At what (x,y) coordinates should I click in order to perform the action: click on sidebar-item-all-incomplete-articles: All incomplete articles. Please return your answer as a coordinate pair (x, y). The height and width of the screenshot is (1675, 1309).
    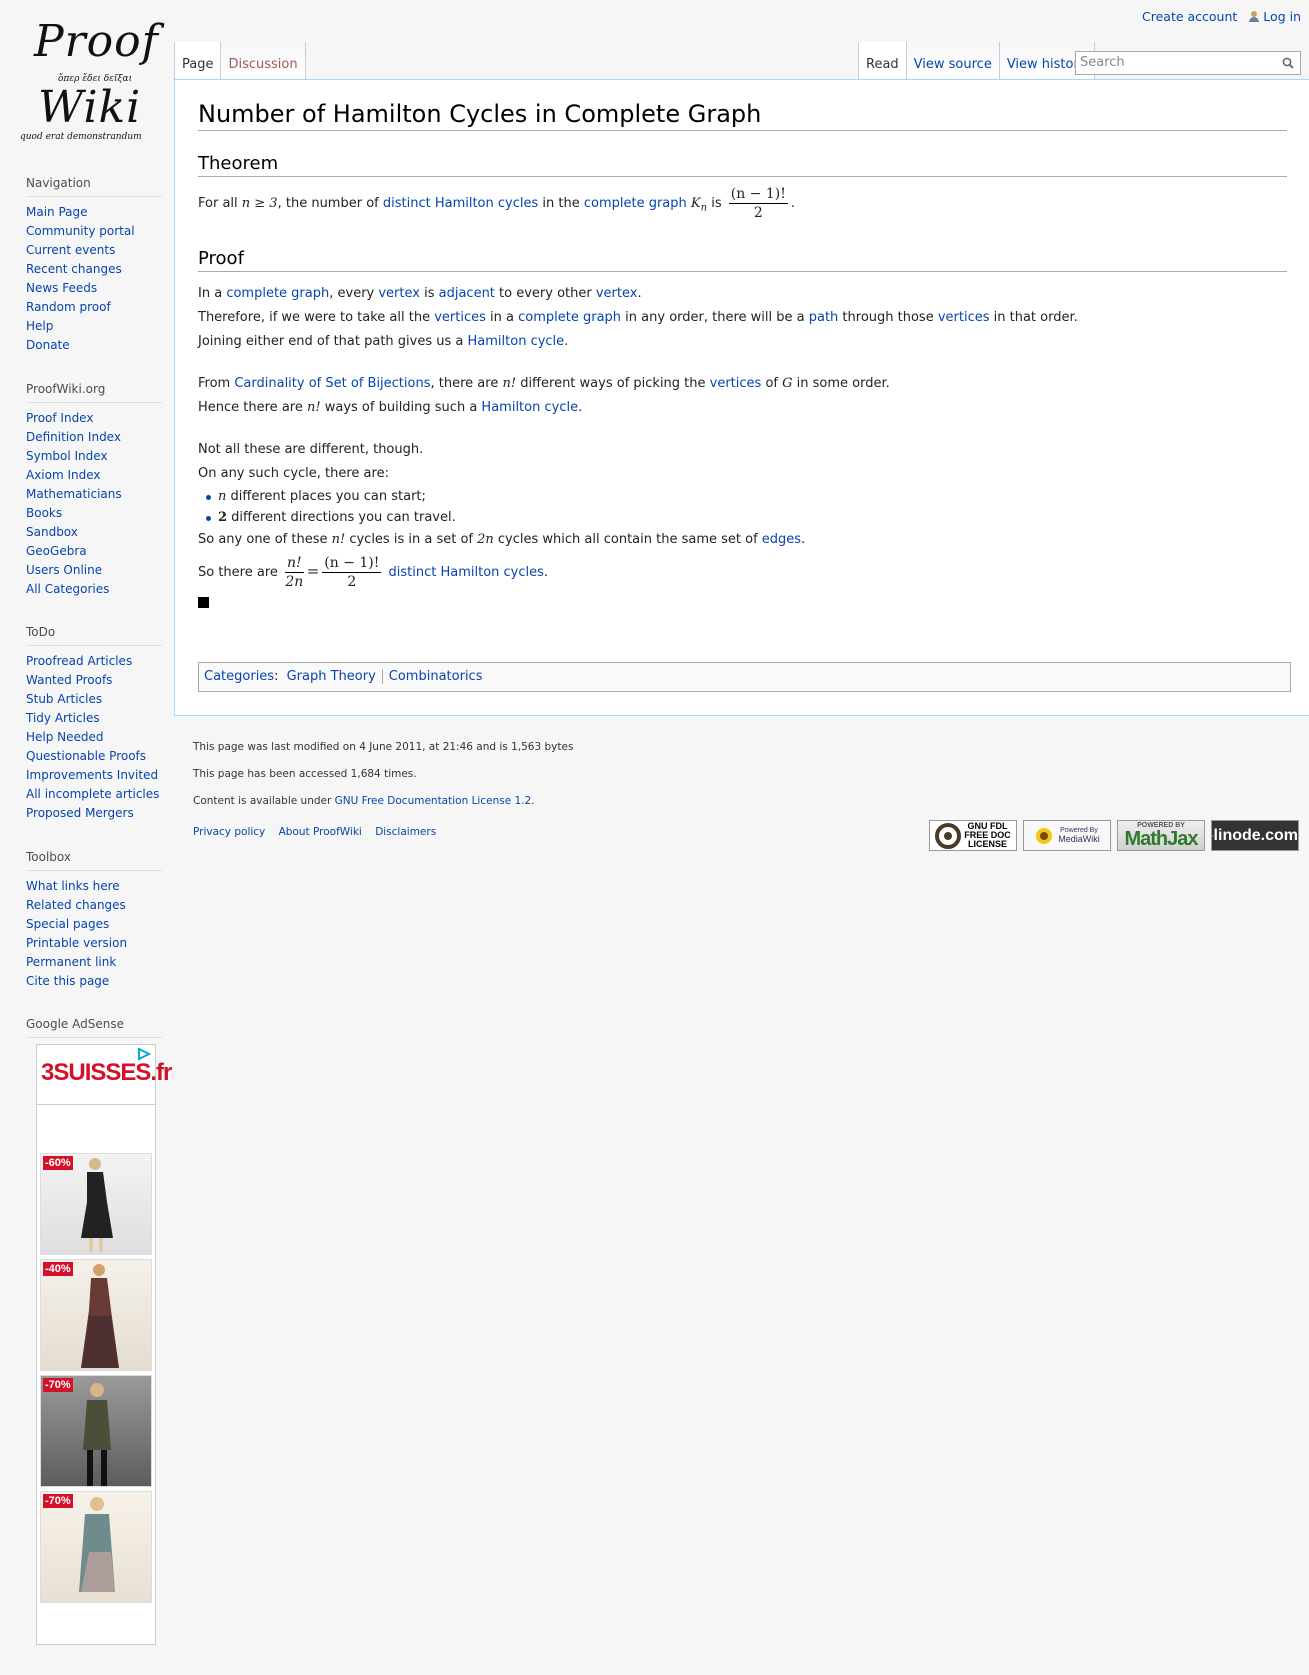
    Looking at the image, I should click on (94, 794).